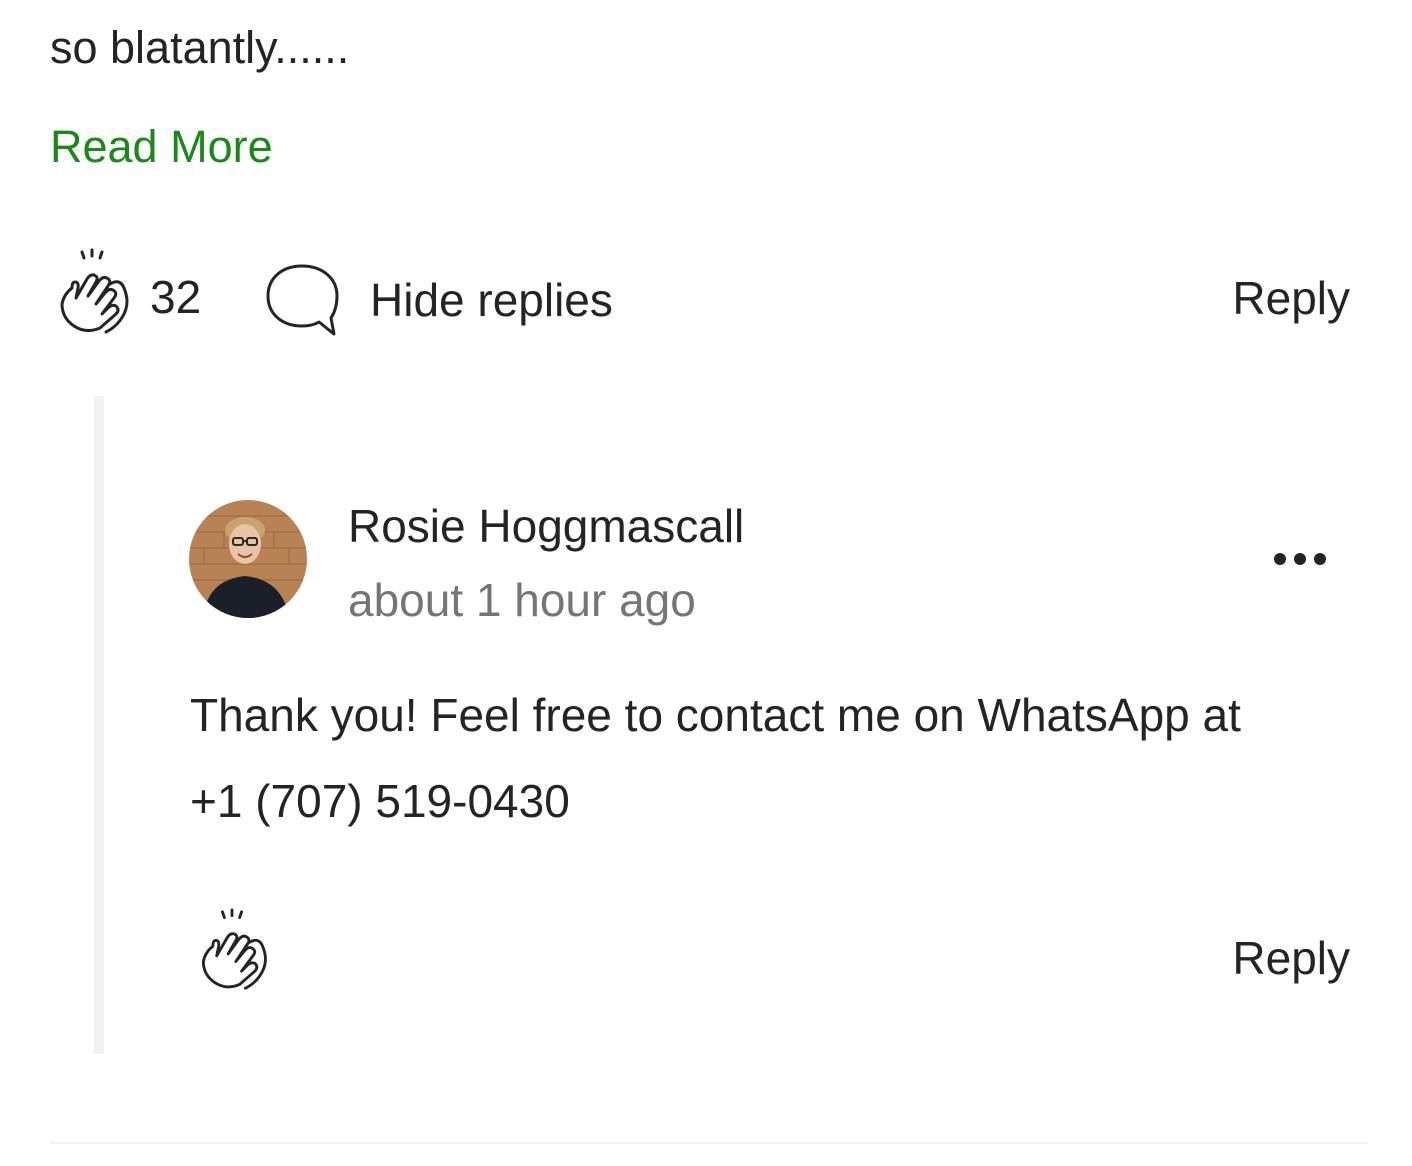  I want to click on more-options-icon, so click(1300, 559).